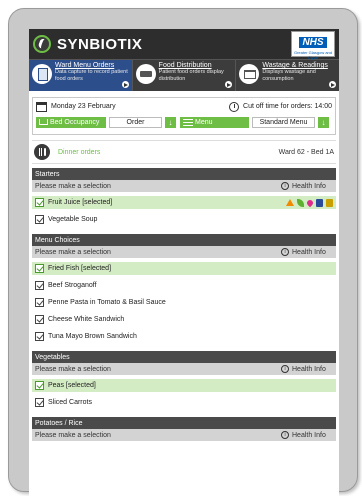  I want to click on clock-icon, so click(234, 106).